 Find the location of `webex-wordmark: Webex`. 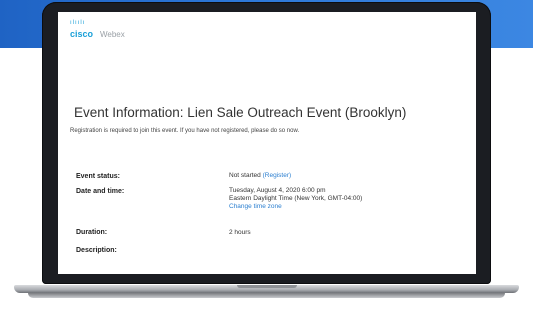

webex-wordmark: Webex is located at coordinates (112, 34).